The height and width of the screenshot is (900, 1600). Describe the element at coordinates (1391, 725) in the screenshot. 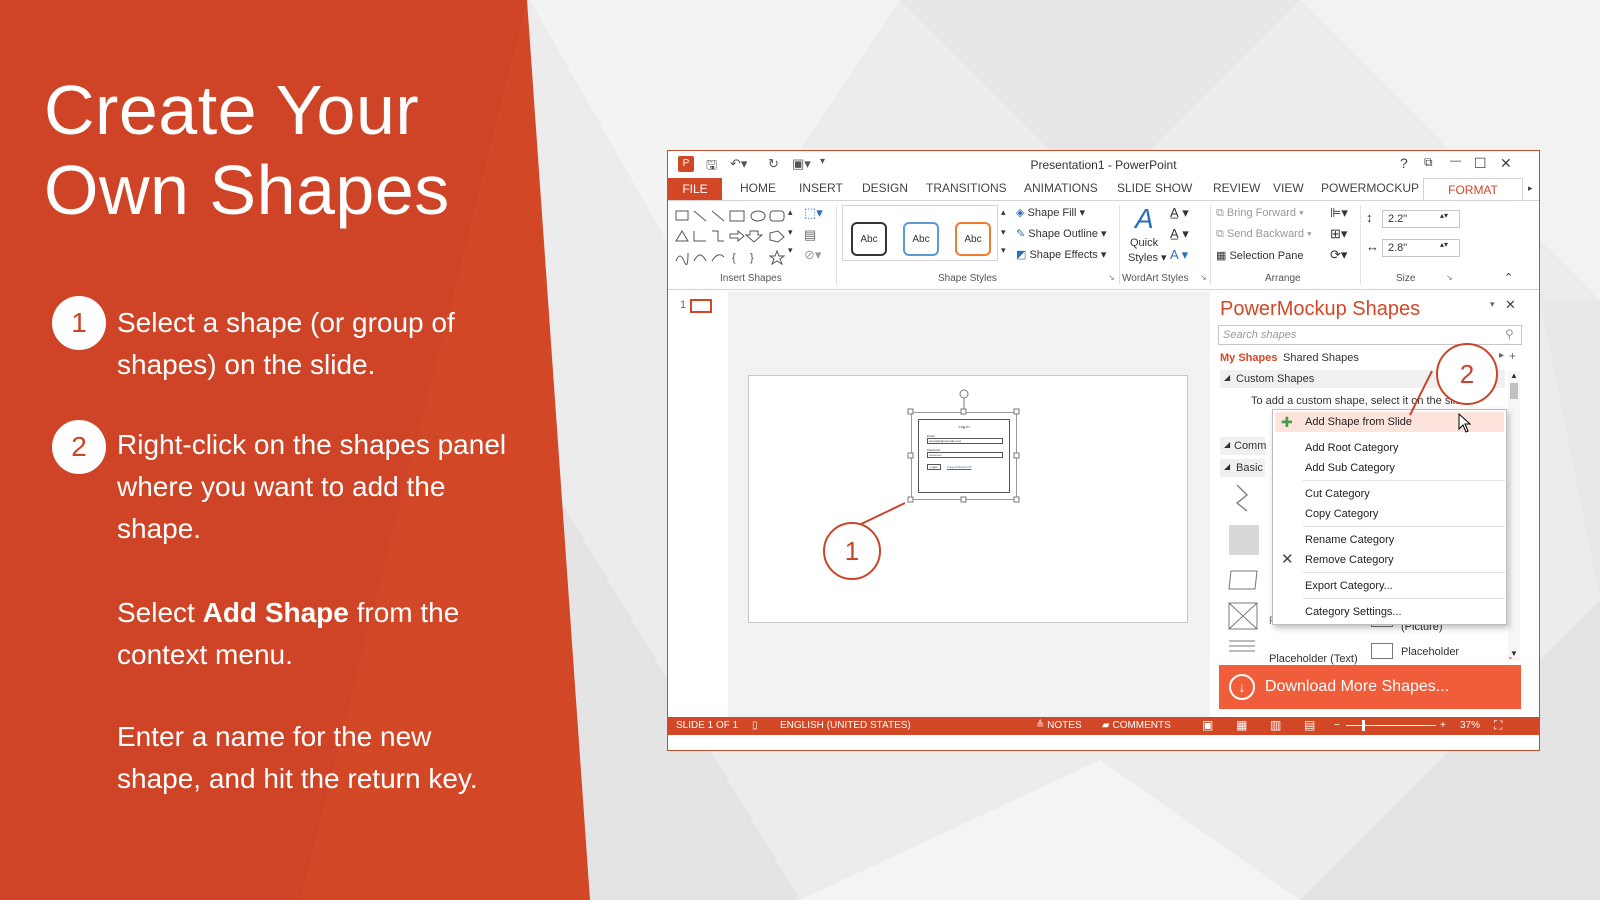

I see `zoom-slider` at that location.